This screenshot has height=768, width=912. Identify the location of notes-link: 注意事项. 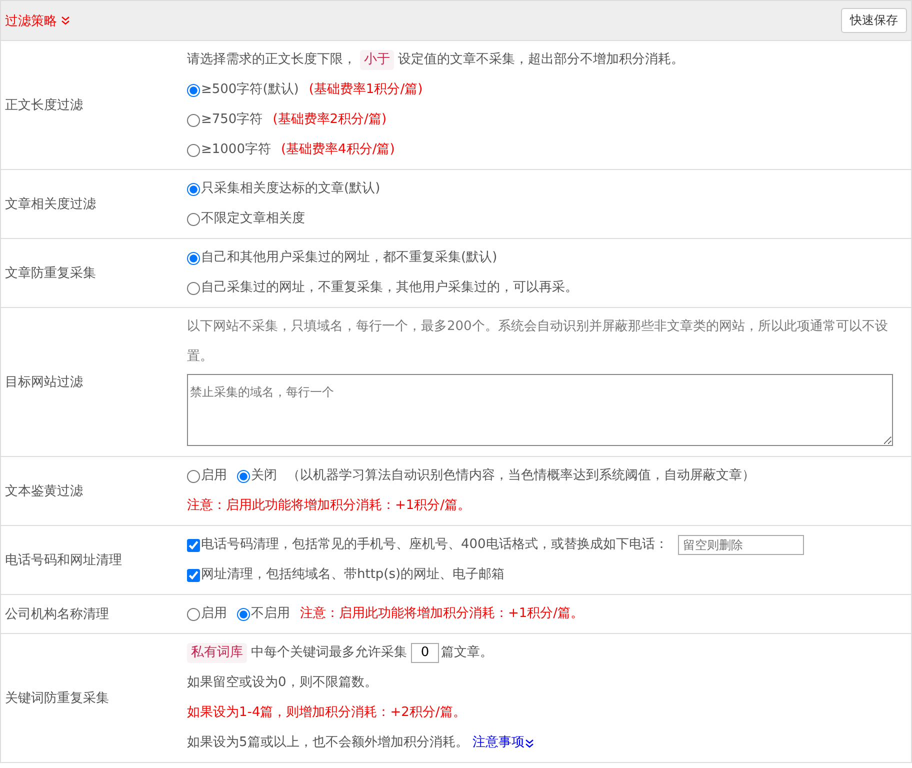
(503, 743).